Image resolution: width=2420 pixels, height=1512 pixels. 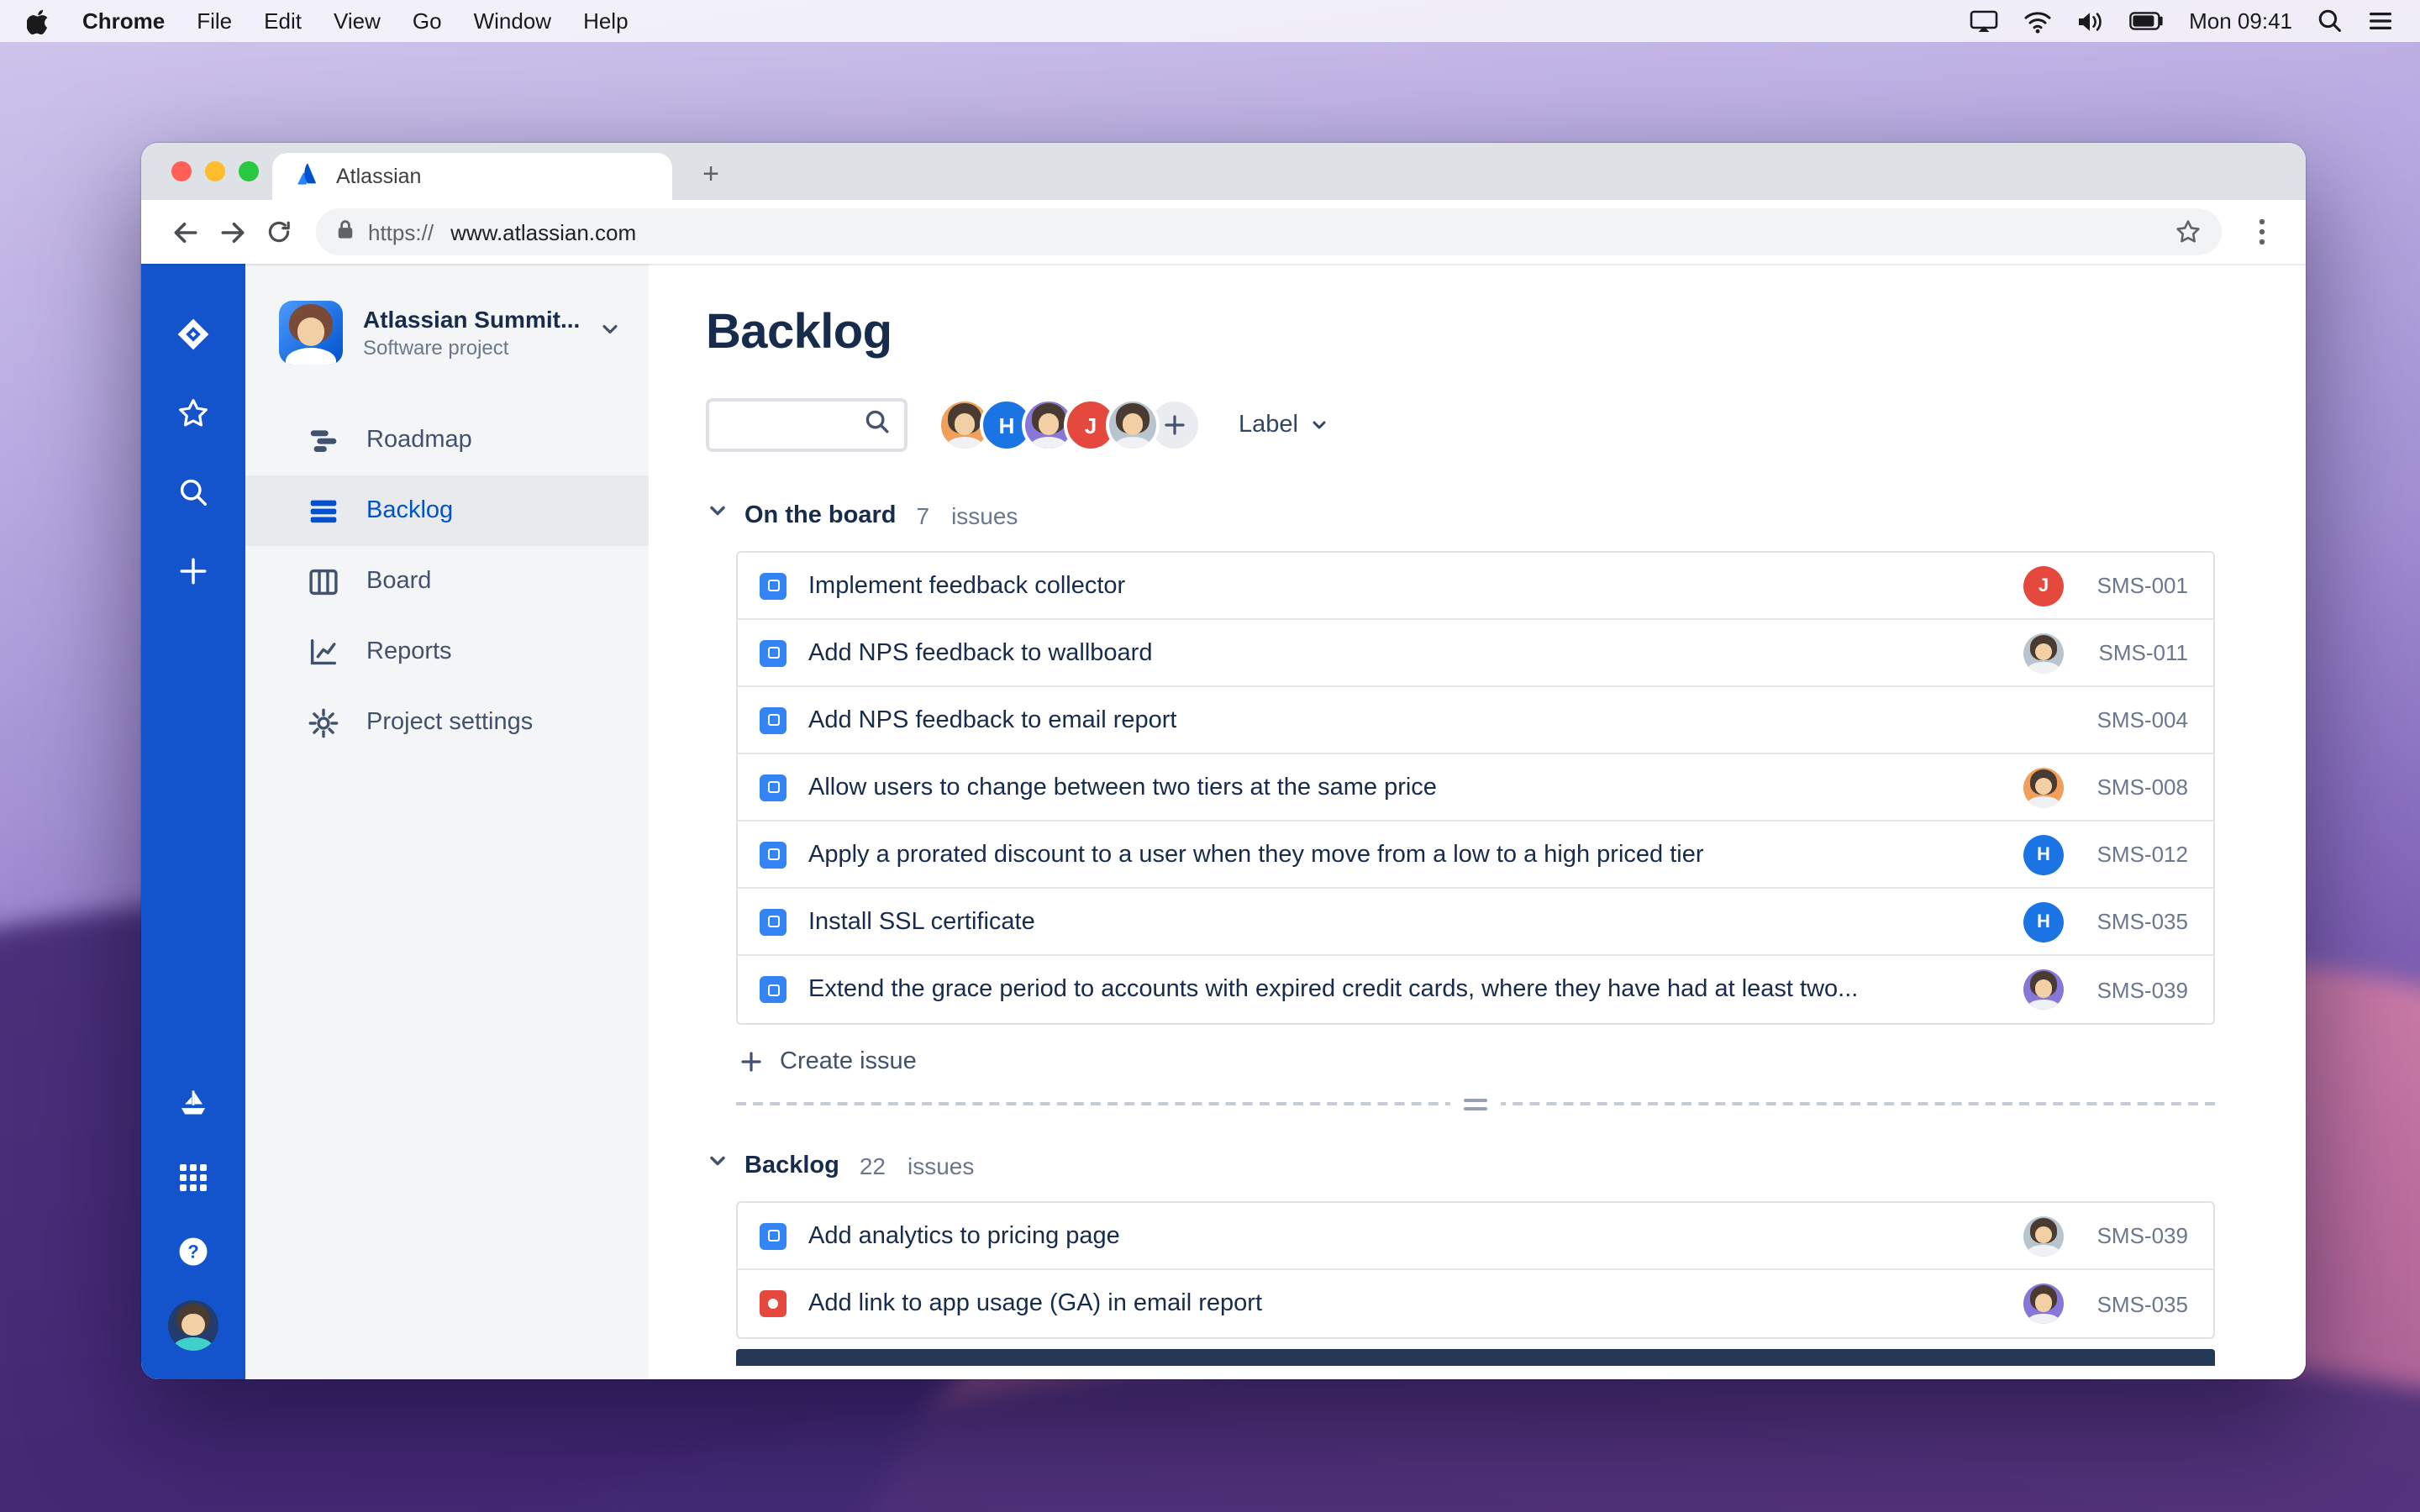 What do you see at coordinates (428, 21) in the screenshot?
I see `menu-go: Go` at bounding box center [428, 21].